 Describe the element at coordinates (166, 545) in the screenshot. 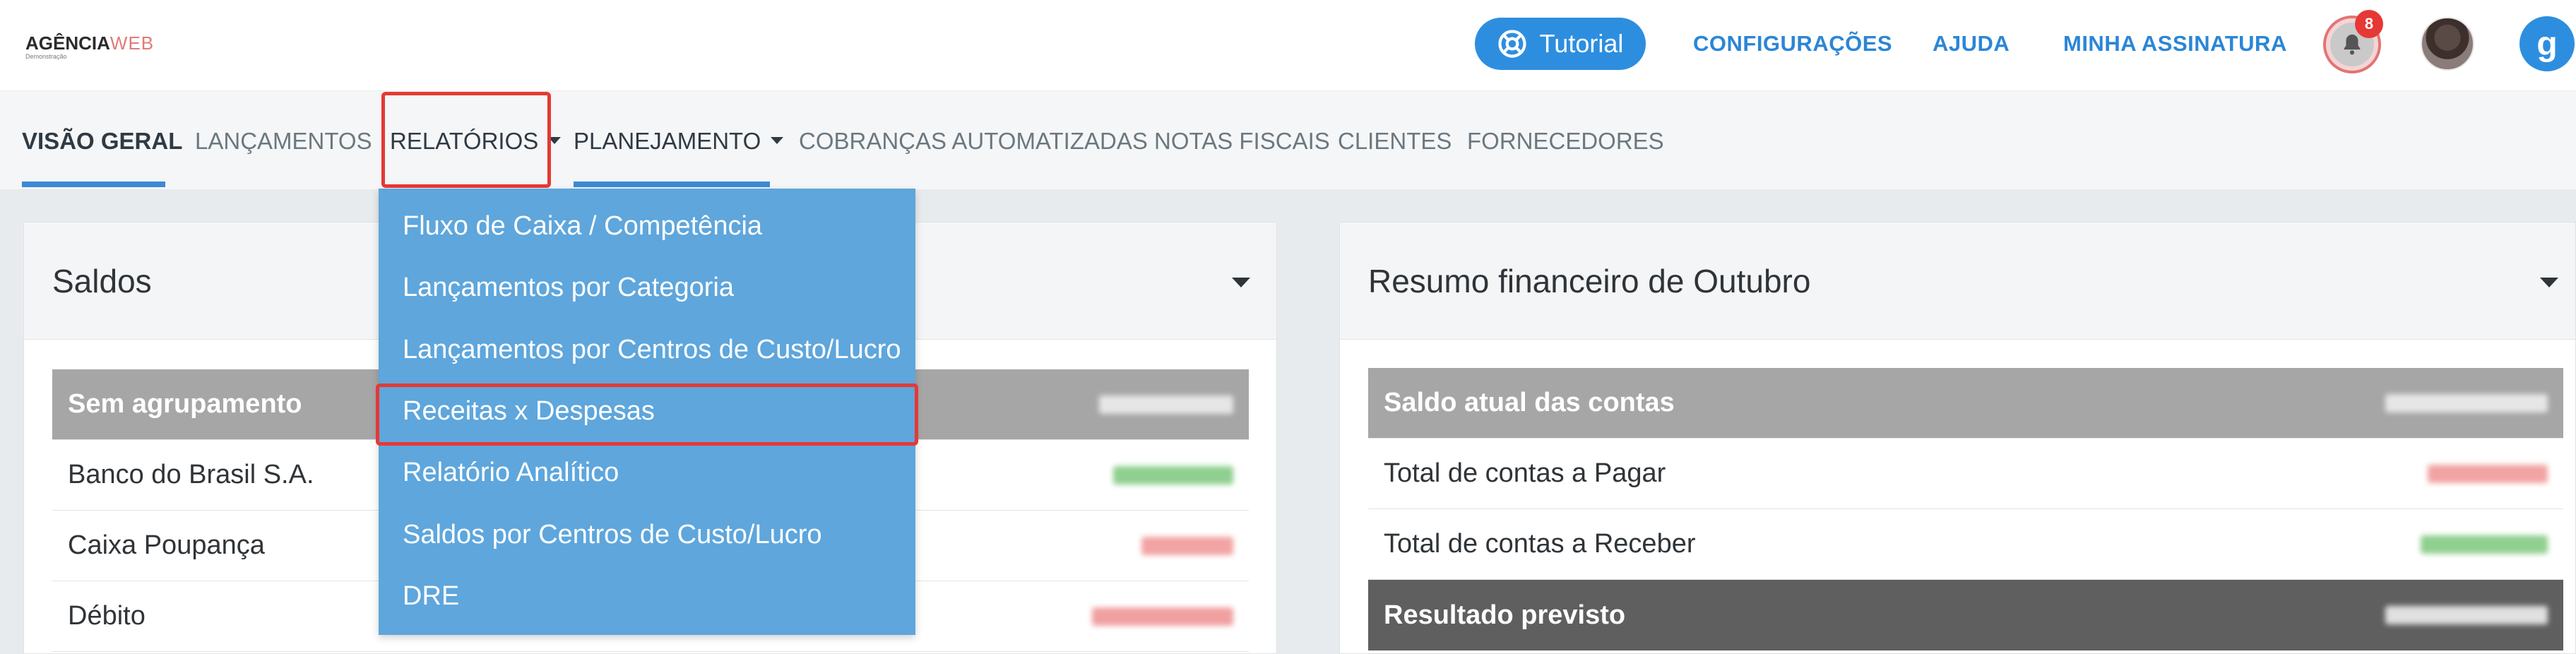

I see `row-label: Caixa Poupança` at that location.